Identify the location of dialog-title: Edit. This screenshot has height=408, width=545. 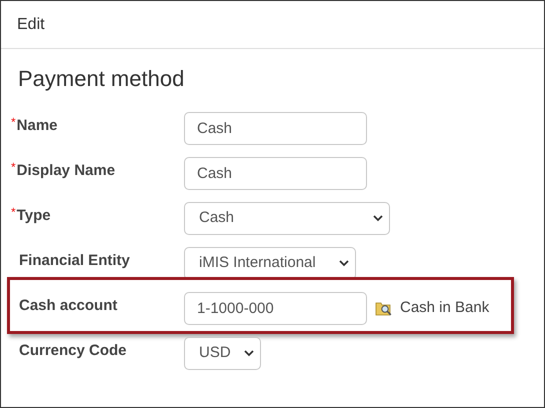
(31, 24).